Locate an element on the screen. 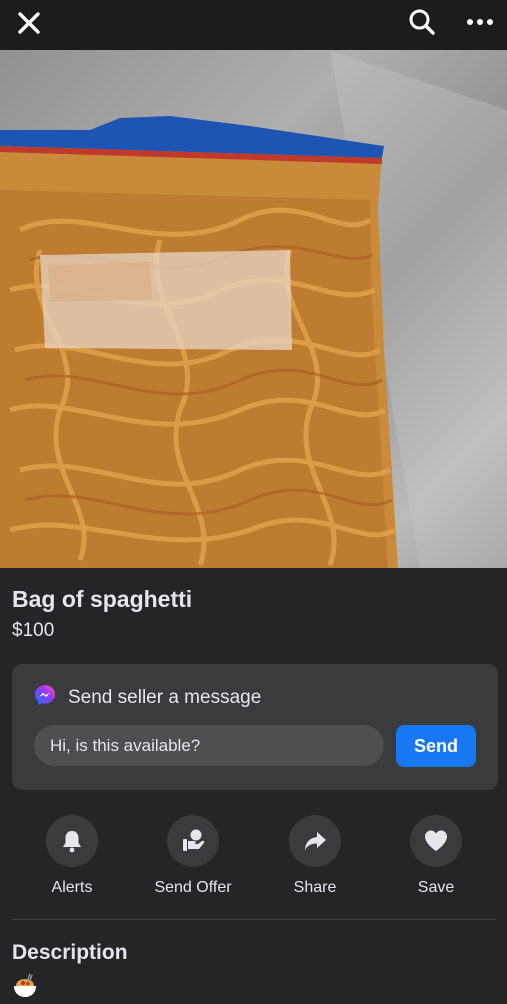  messenger-icon is located at coordinates (45, 697).